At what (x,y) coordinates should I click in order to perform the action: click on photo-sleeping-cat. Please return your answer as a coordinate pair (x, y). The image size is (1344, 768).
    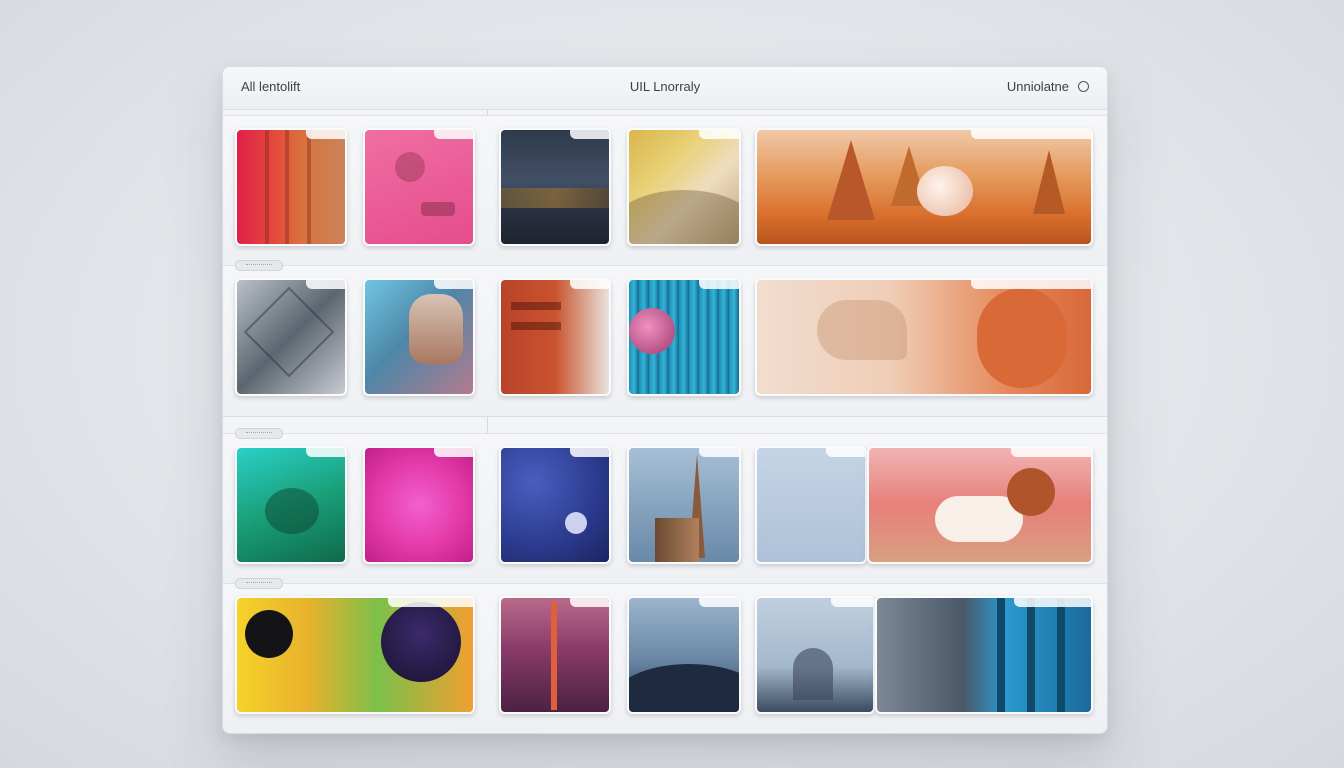
    Looking at the image, I should click on (980, 505).